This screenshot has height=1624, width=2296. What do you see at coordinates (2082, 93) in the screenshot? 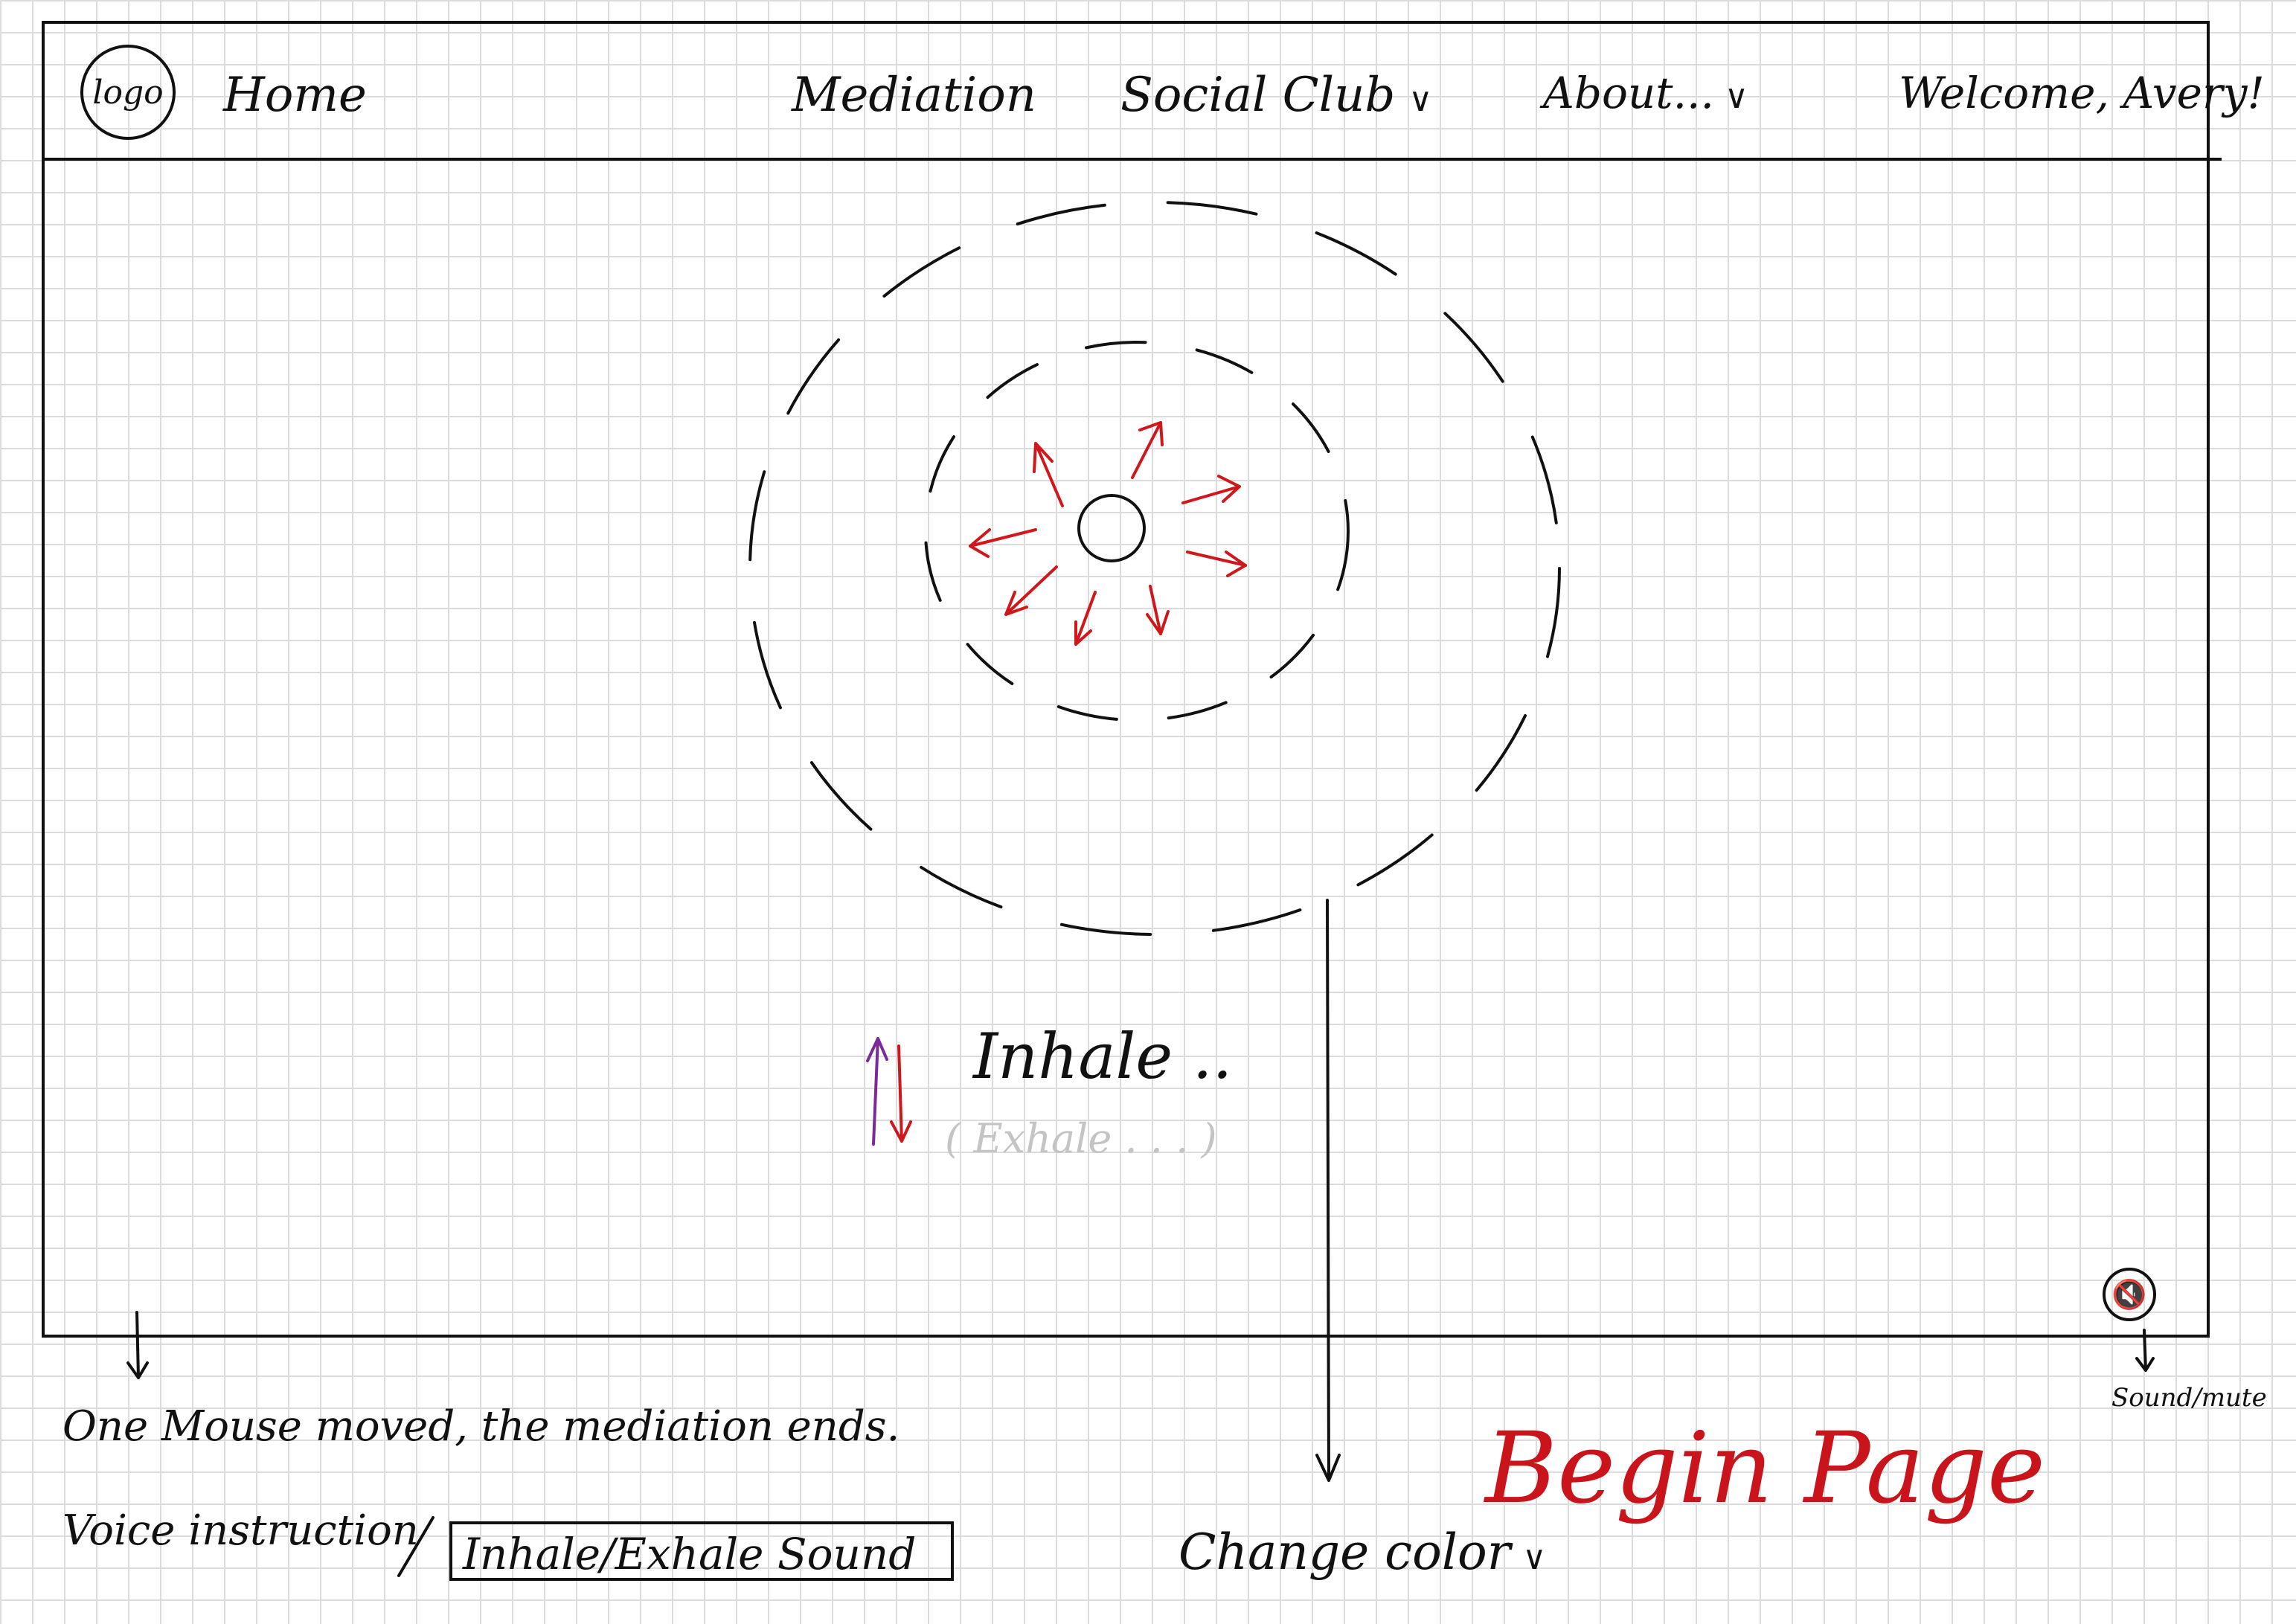
I see `welcome-greeting: Welcome, Avery!` at bounding box center [2082, 93].